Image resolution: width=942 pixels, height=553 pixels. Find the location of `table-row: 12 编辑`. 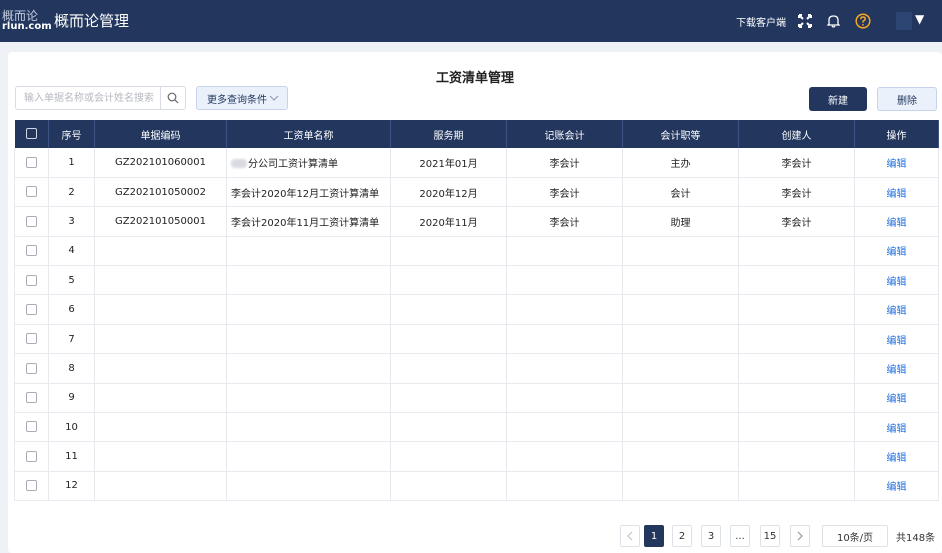

table-row: 12 编辑 is located at coordinates (476, 486).